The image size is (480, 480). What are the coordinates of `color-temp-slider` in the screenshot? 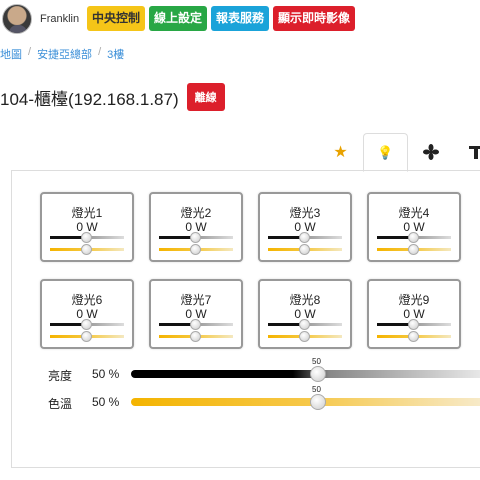 It's located at (305, 402).